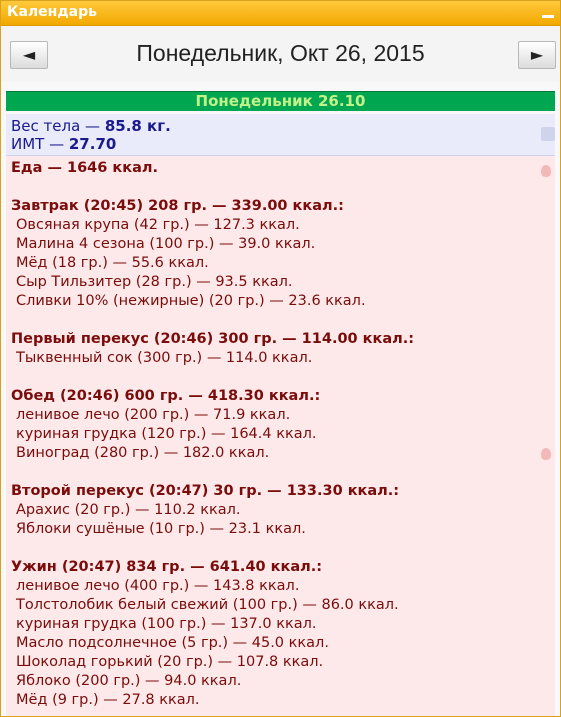 The height and width of the screenshot is (717, 561). Describe the element at coordinates (280, 135) in the screenshot. I see `body-metrics-panel: Вес тела — 85.8 кг. ИМТ — 27.70` at that location.